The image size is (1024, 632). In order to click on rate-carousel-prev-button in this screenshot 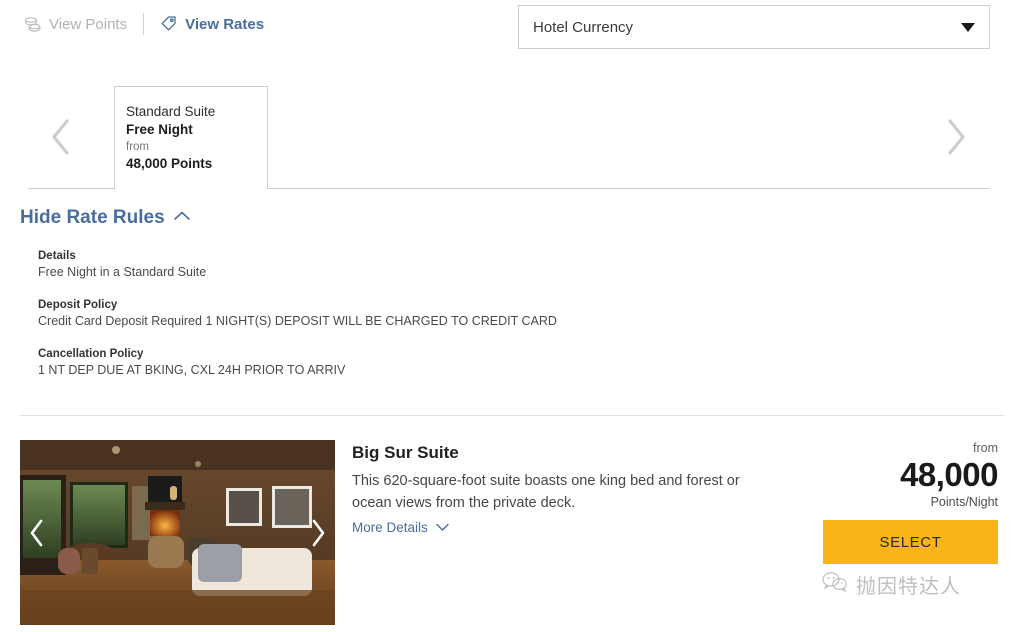, I will do `click(61, 137)`.